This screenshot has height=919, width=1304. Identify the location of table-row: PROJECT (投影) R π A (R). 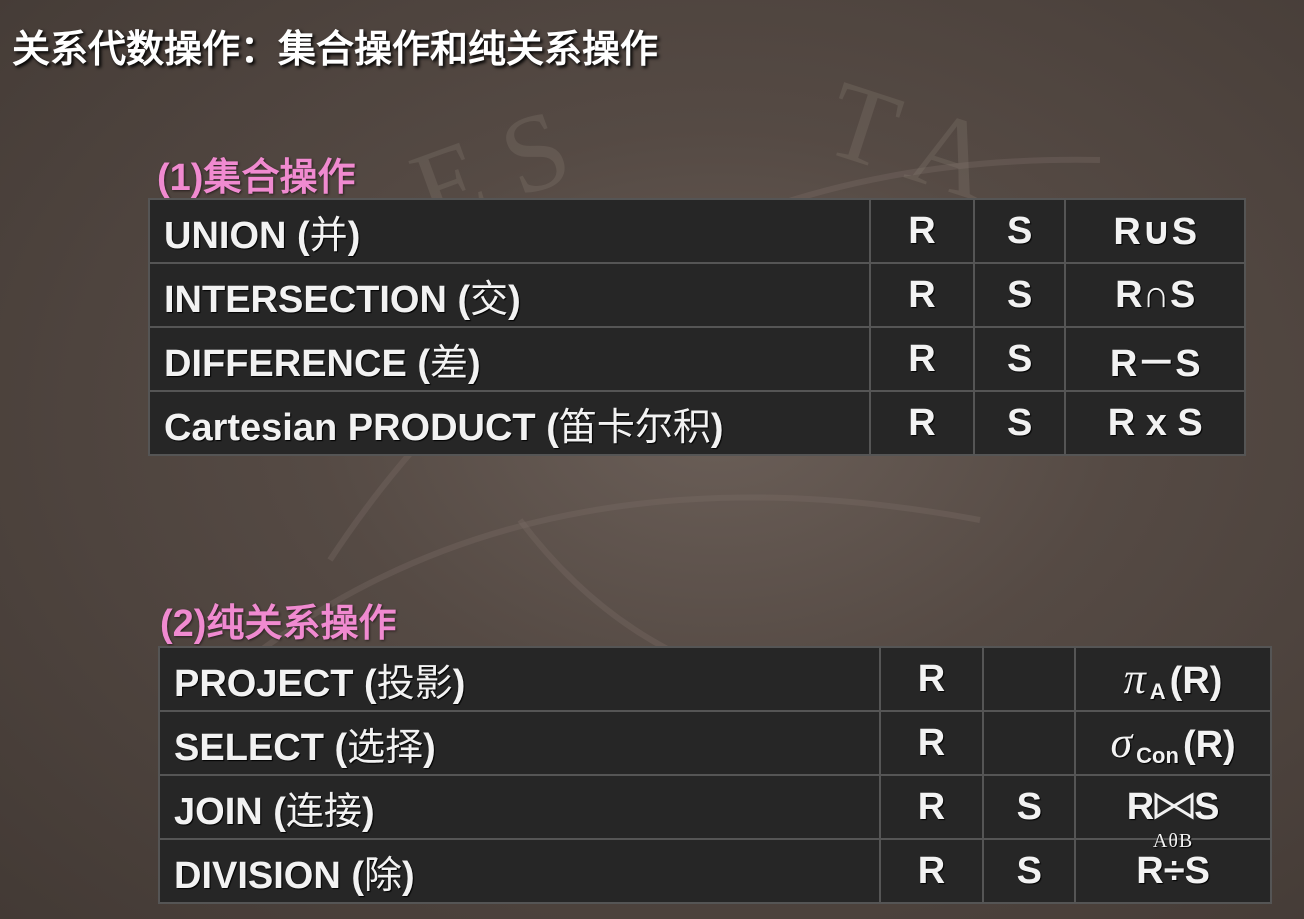
(715, 679).